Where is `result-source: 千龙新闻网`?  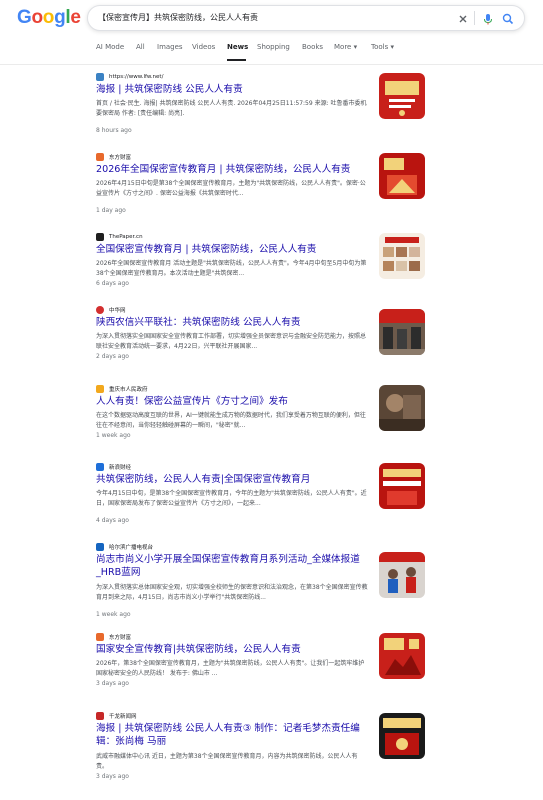 result-source: 千龙新闻网 is located at coordinates (116, 716).